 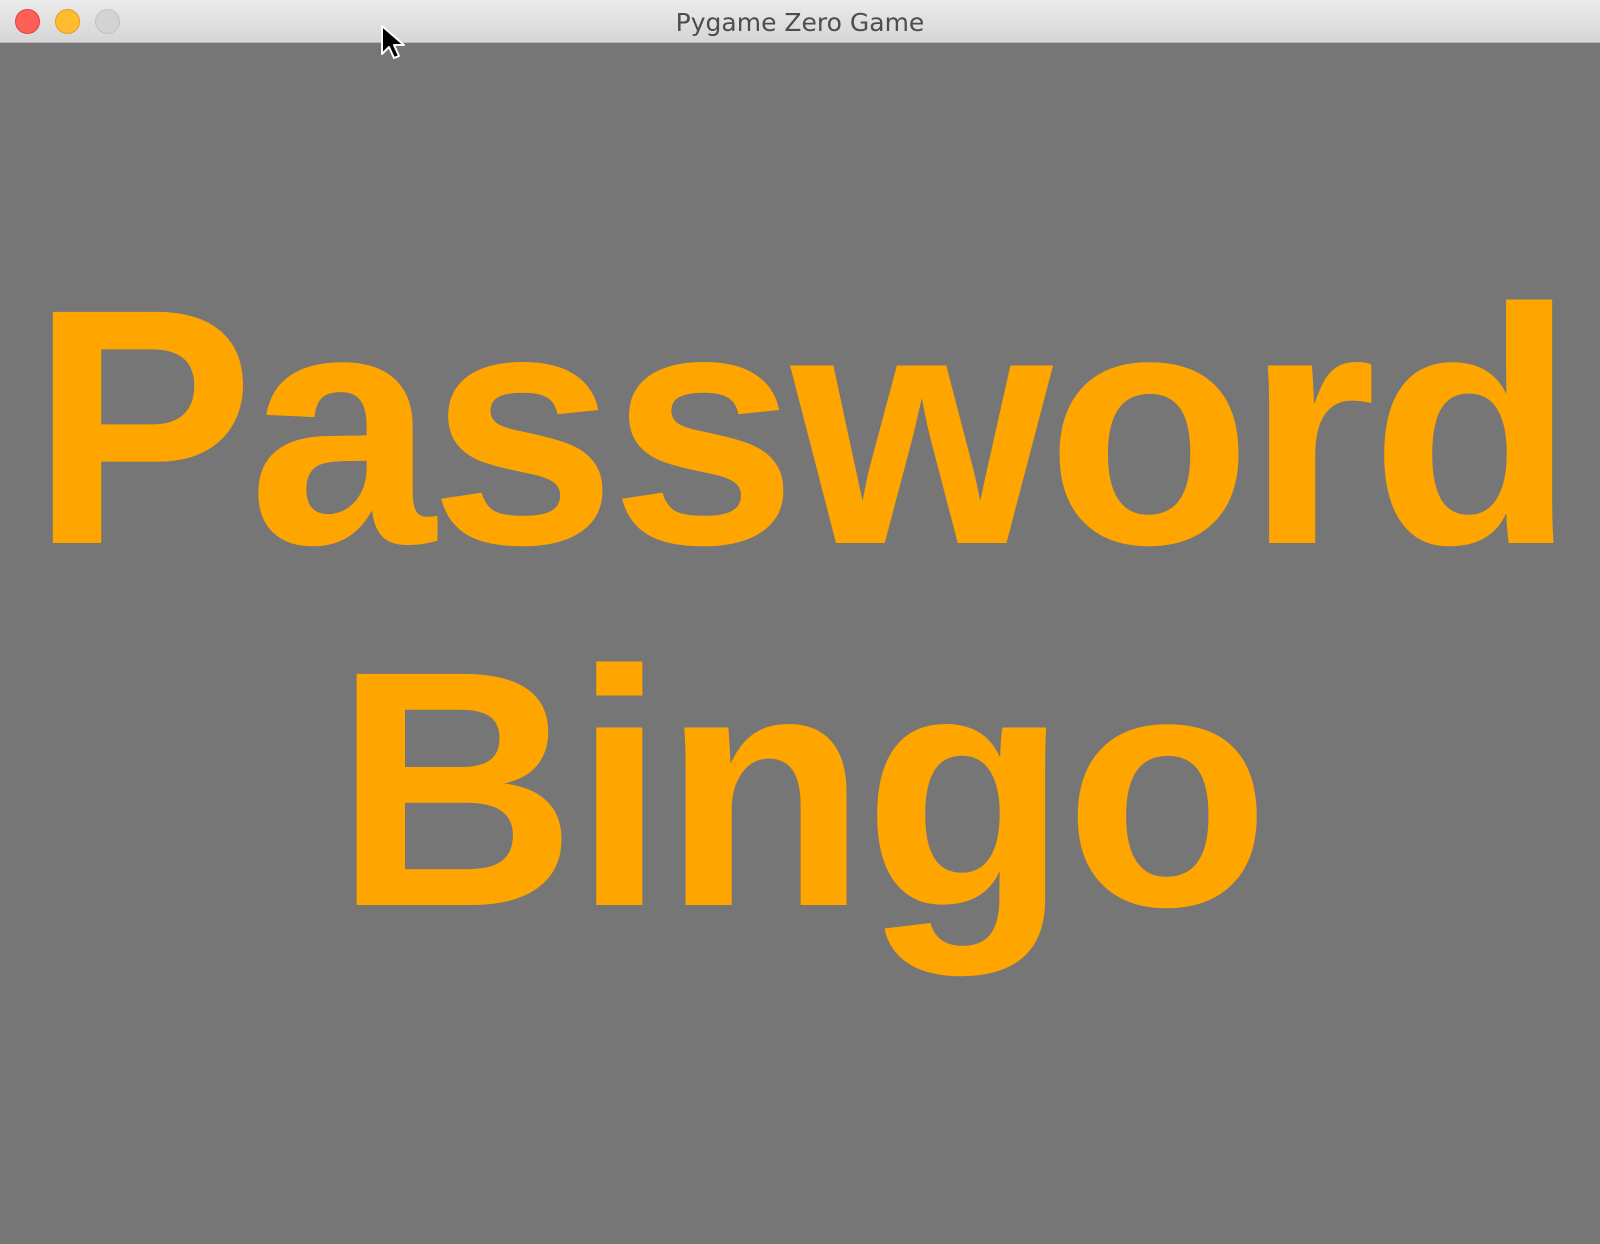 I want to click on title-bar: Pygame Zero Game, so click(x=800, y=21).